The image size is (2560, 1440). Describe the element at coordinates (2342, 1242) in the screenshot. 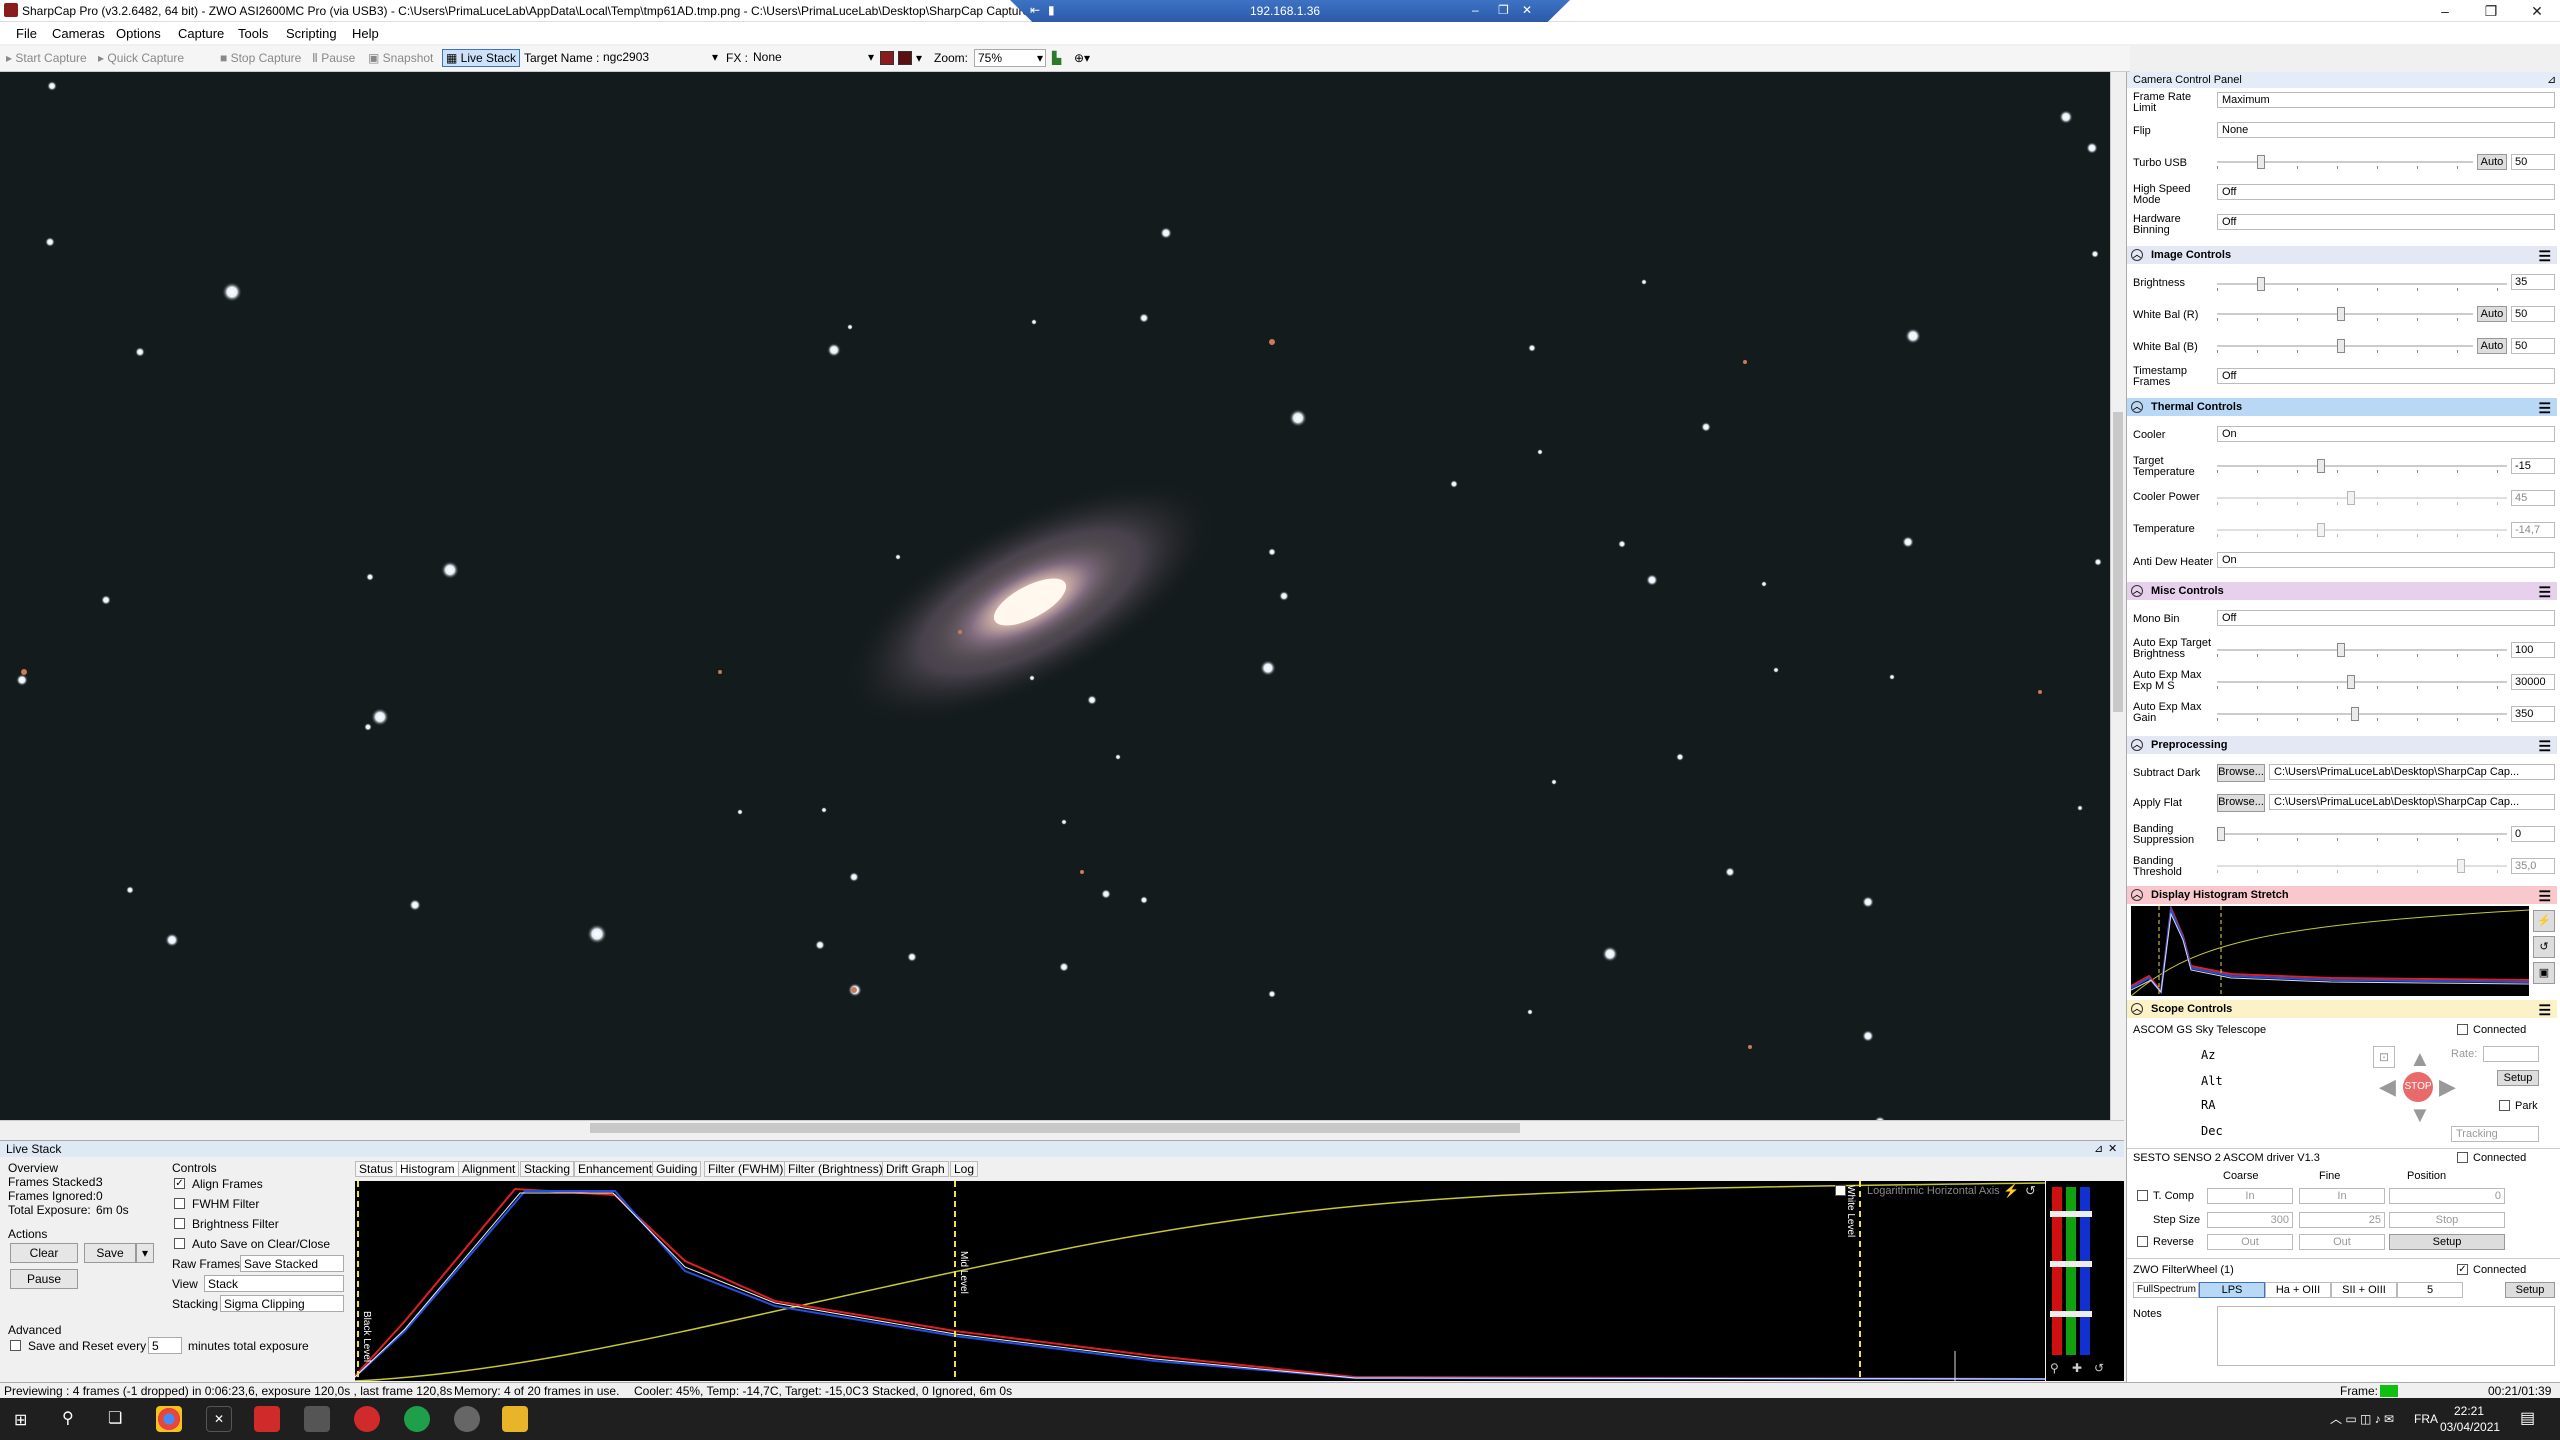

I see `fine-out-button: Out` at that location.